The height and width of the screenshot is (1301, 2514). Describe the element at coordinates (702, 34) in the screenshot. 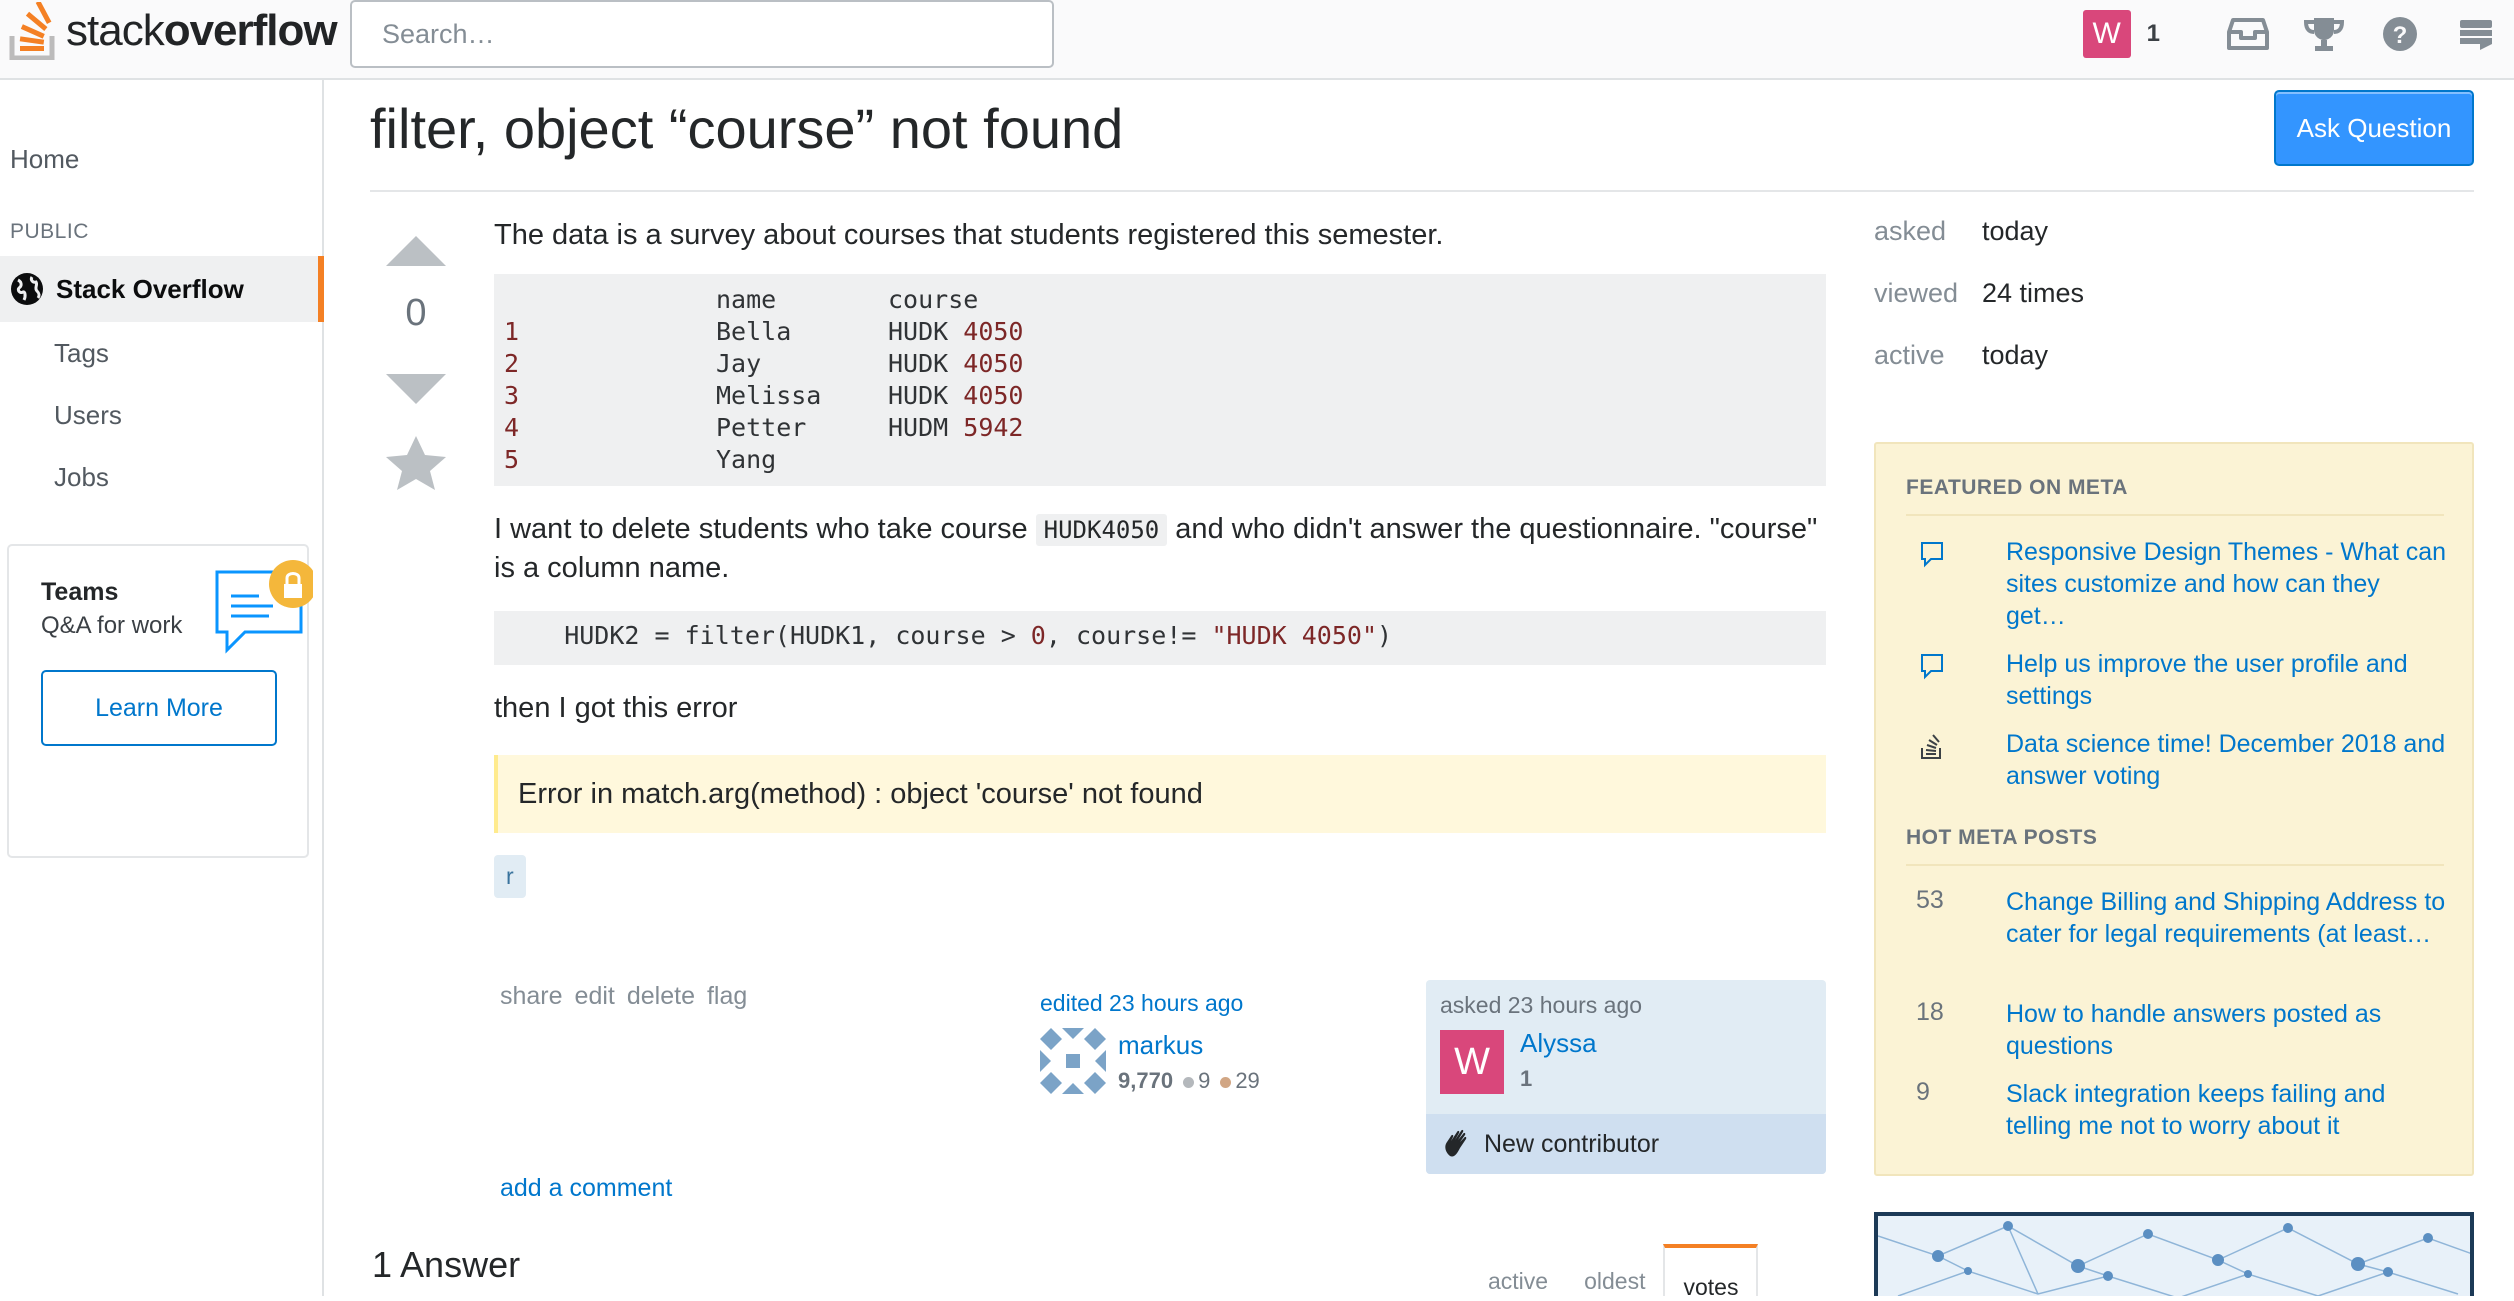

I see `search-input` at that location.